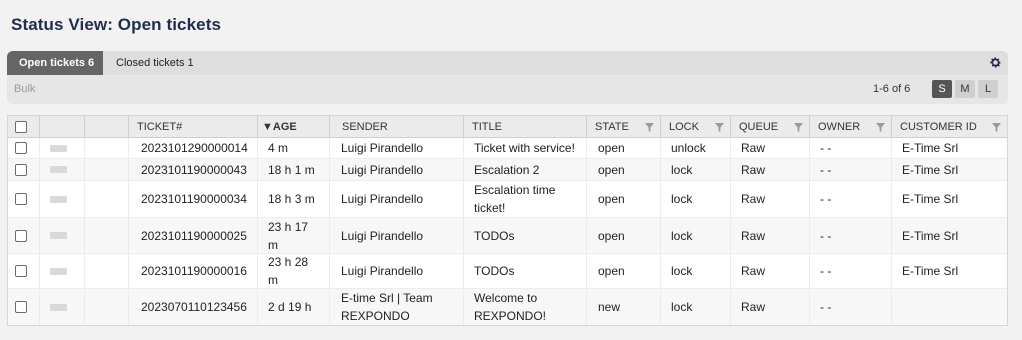 This screenshot has width=1022, height=340. What do you see at coordinates (524, 169) in the screenshot?
I see `title-cell: Escalation 2` at bounding box center [524, 169].